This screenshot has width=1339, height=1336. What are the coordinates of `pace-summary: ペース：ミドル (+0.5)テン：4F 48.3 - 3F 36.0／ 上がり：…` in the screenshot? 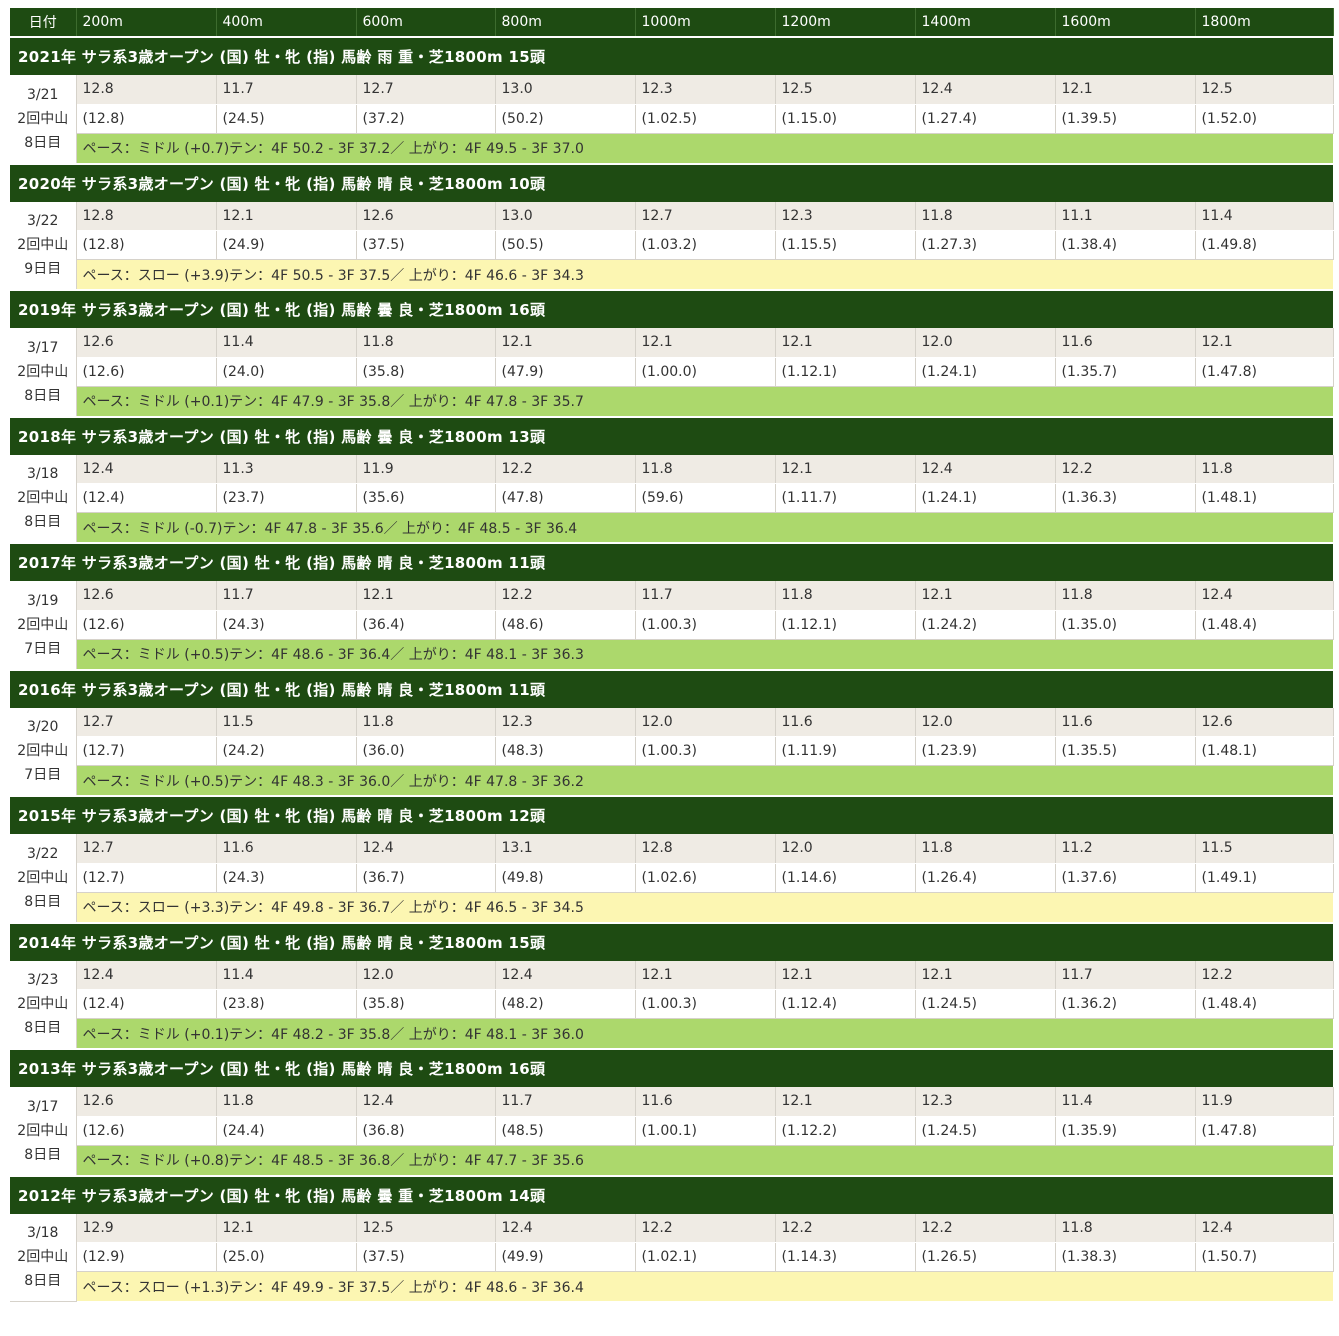 It's located at (704, 780).